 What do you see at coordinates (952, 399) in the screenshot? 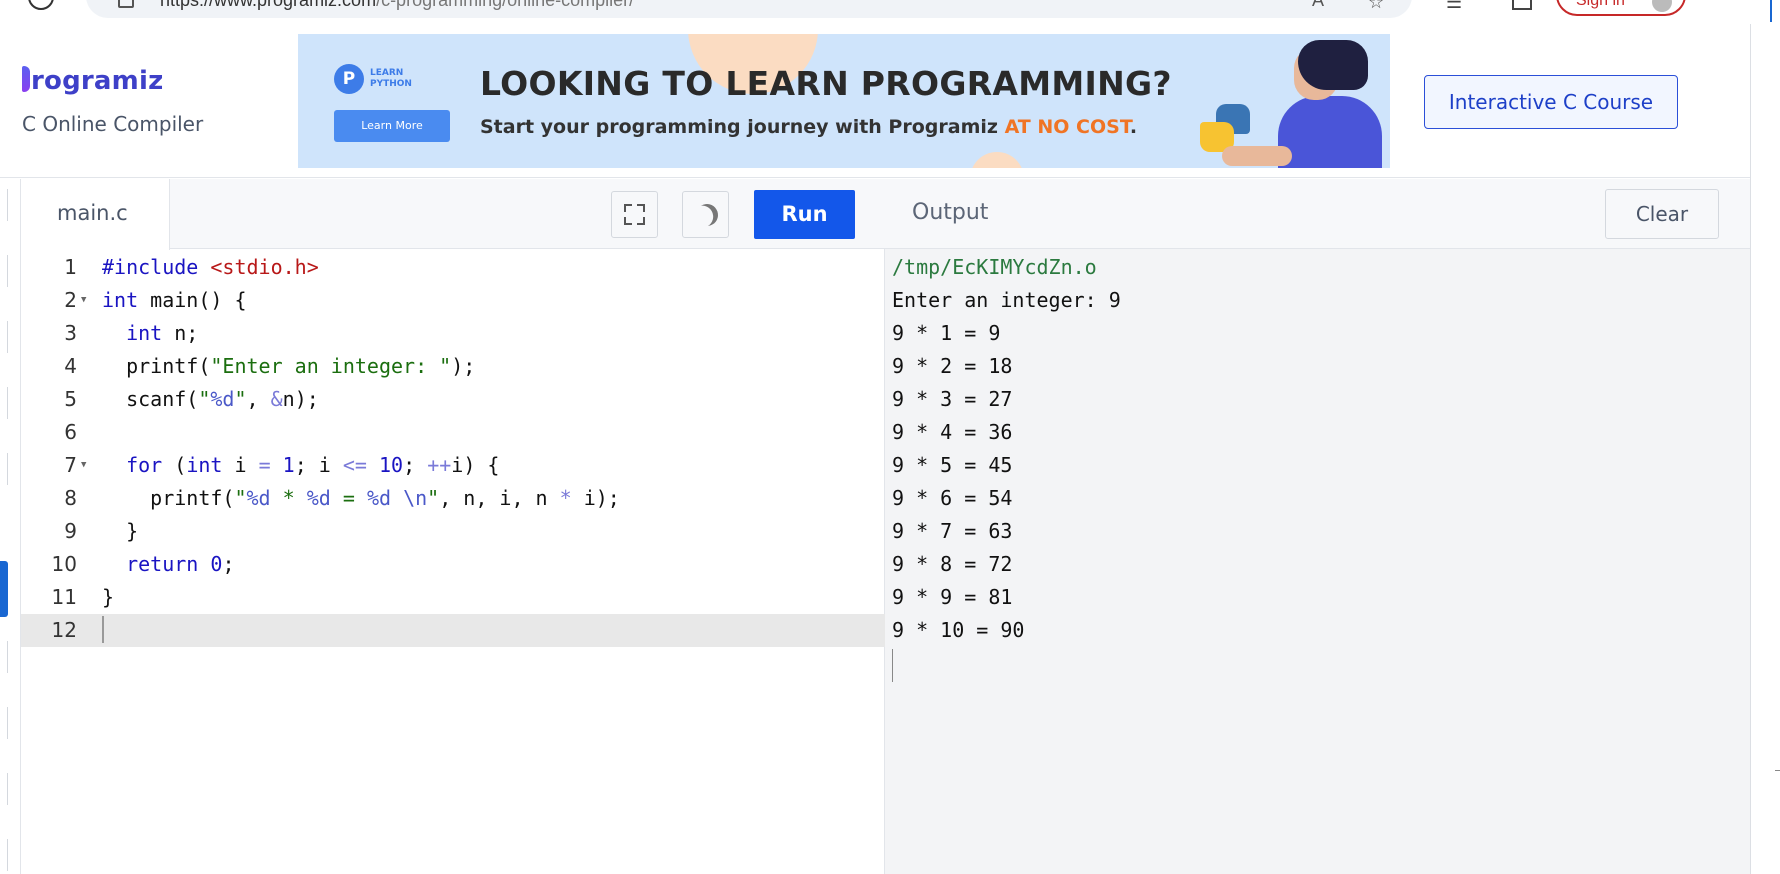
I see `output-line: 9 * 3 = 27` at bounding box center [952, 399].